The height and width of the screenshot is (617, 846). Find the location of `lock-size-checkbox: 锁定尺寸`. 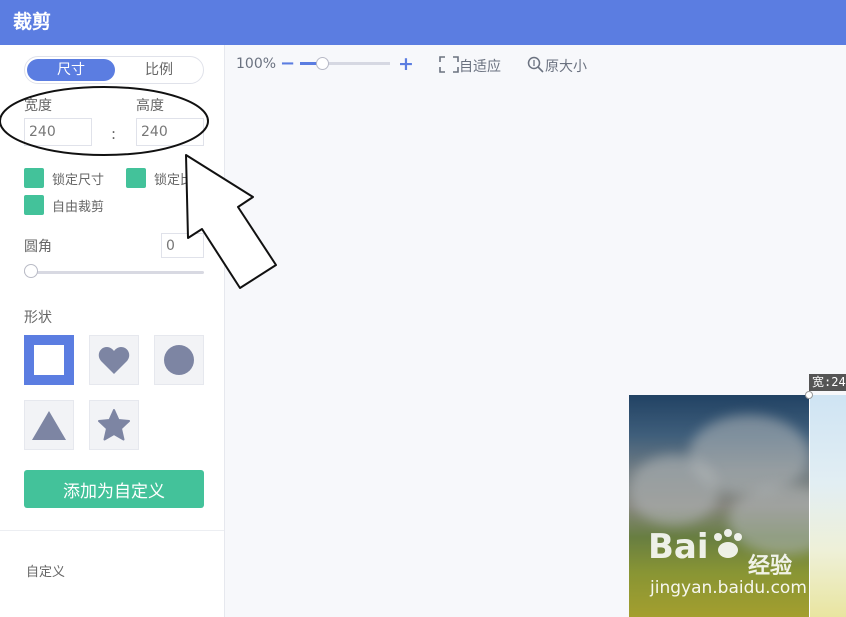

lock-size-checkbox: 锁定尺寸 is located at coordinates (64, 178).